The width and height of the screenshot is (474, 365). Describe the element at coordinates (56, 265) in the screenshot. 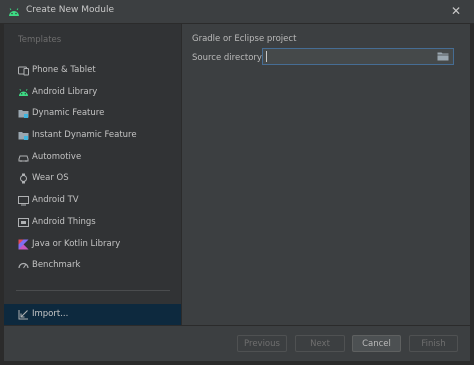

I see `sidebar-item-label: Benchmark` at that location.